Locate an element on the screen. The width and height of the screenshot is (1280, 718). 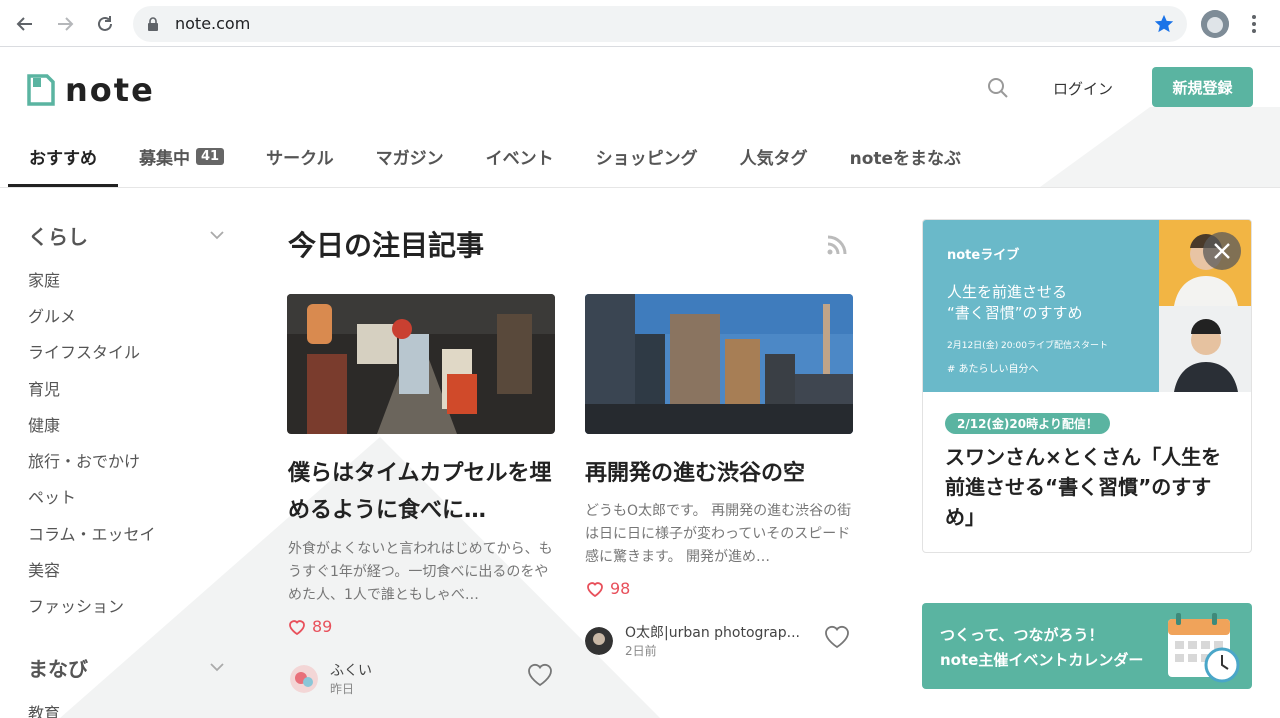
alley-photo is located at coordinates (421, 364).